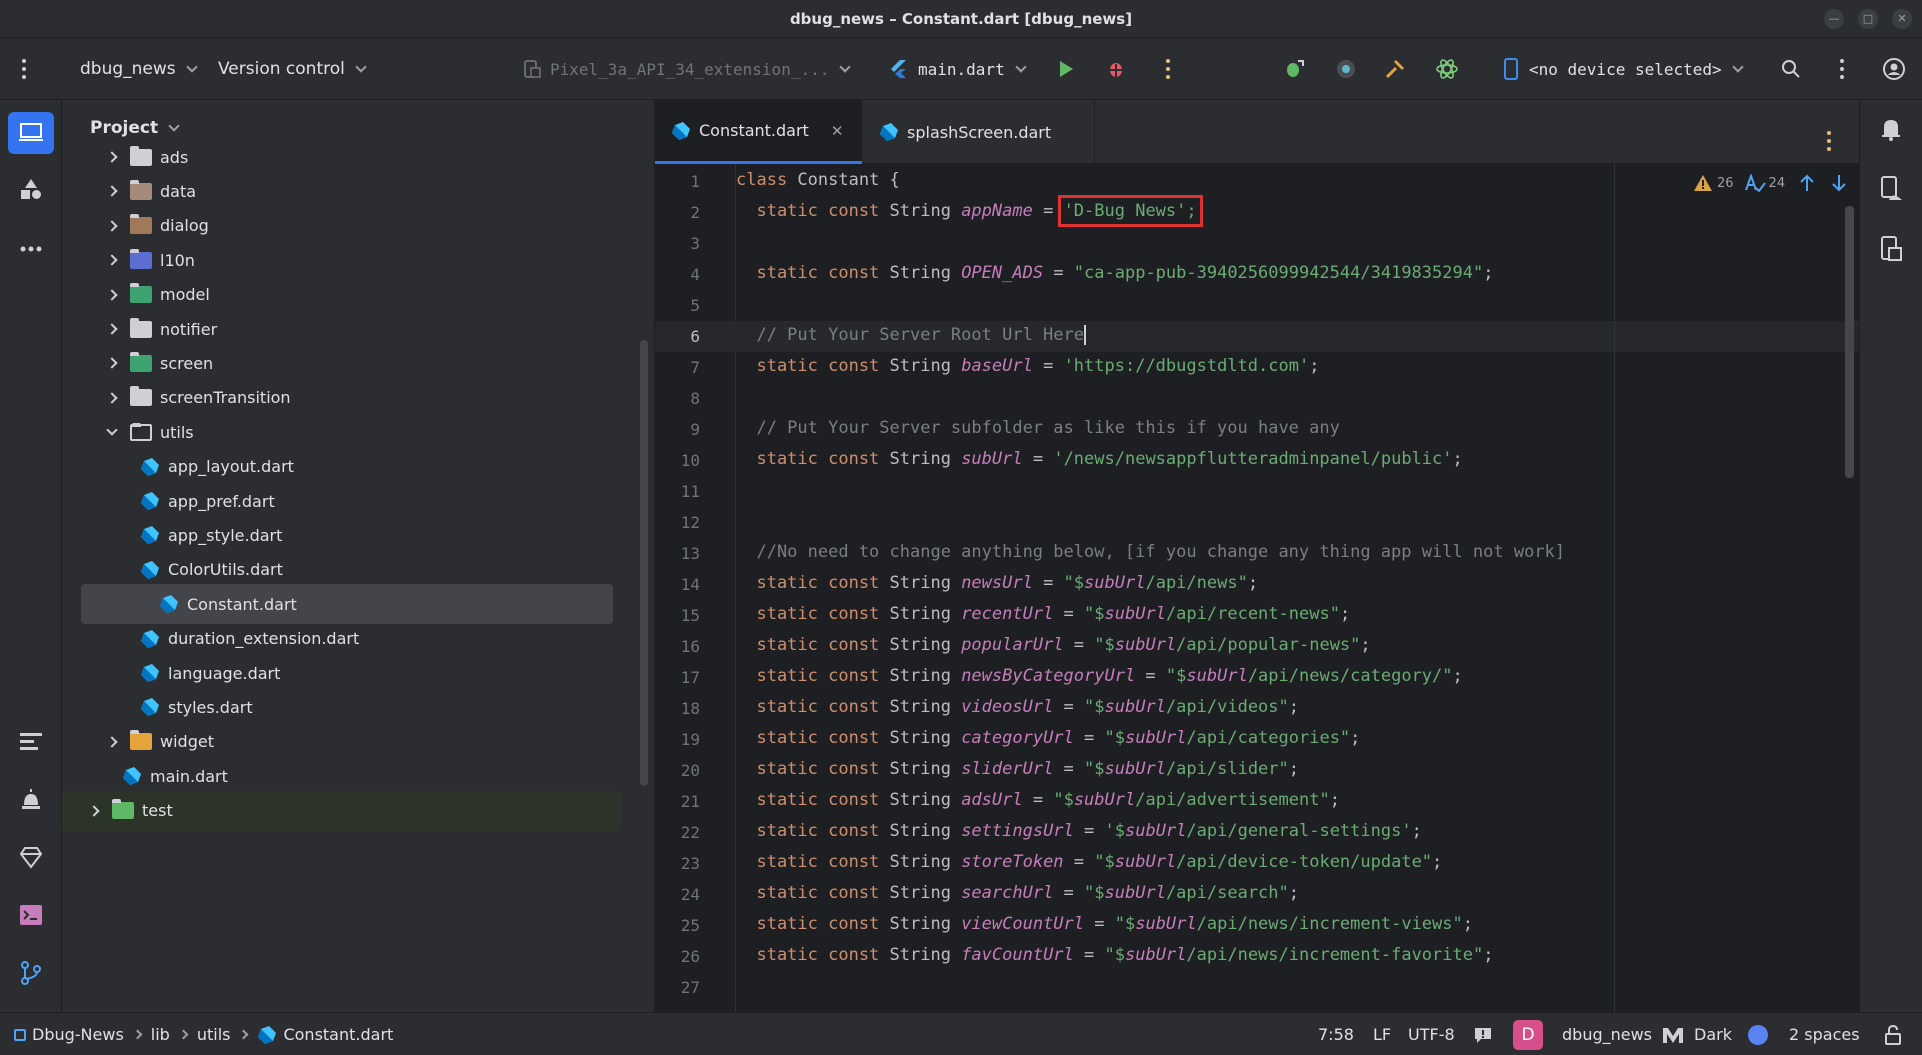 This screenshot has width=1922, height=1055. I want to click on assistant-status, so click(1758, 1034).